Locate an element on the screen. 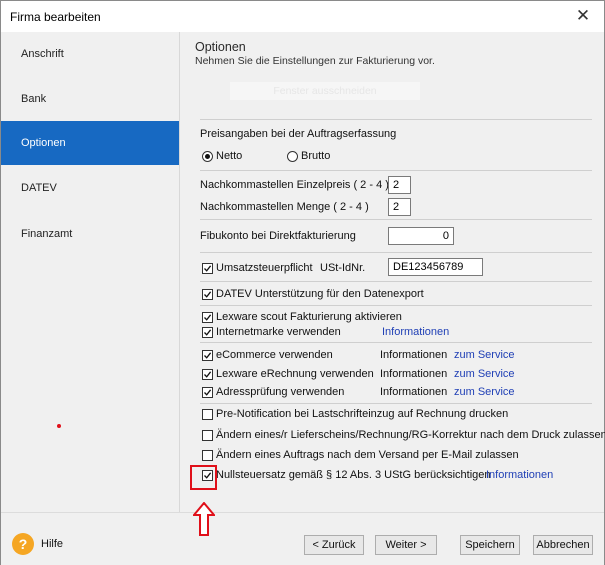  erechnung-info: Informationen is located at coordinates (414, 374).